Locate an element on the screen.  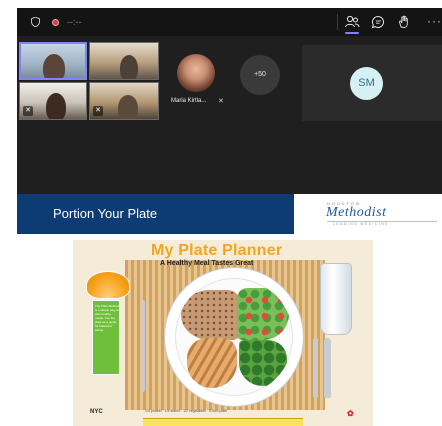
nyc-logo: NYC is located at coordinates (96, 412).